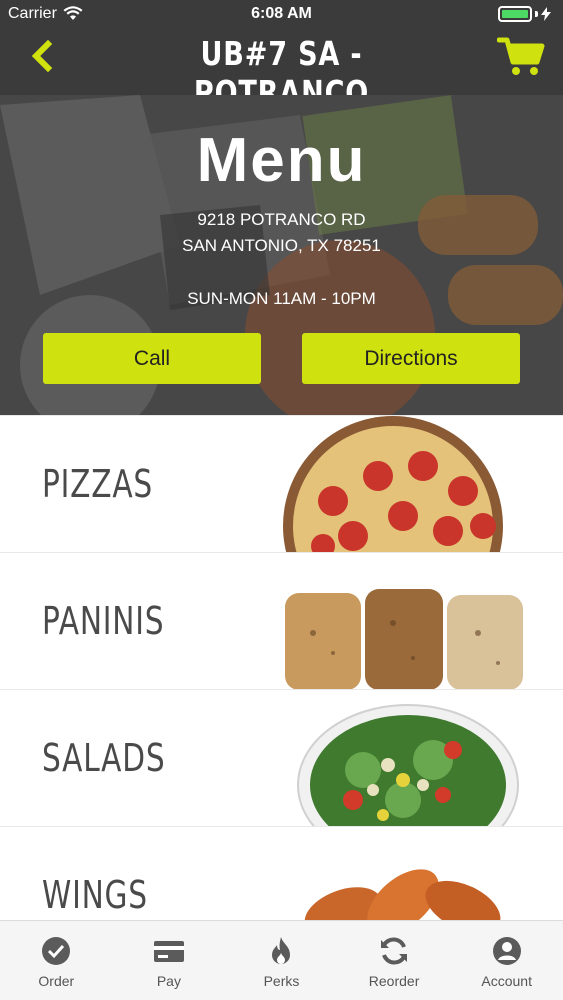 This screenshot has height=1000, width=563. Describe the element at coordinates (393, 484) in the screenshot. I see `pizza-image` at that location.